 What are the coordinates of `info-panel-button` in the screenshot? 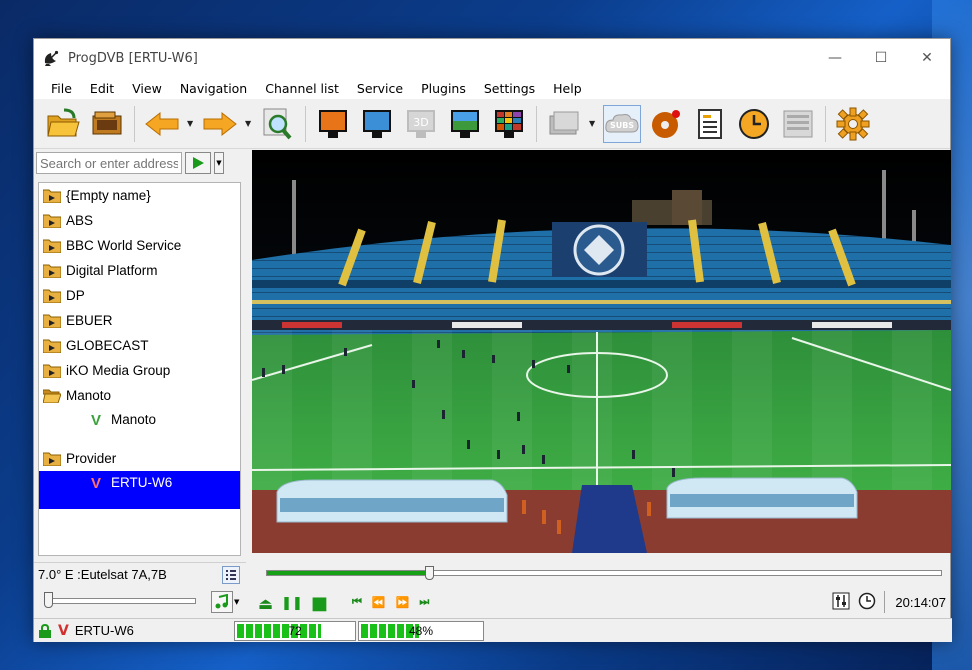 It's located at (798, 124).